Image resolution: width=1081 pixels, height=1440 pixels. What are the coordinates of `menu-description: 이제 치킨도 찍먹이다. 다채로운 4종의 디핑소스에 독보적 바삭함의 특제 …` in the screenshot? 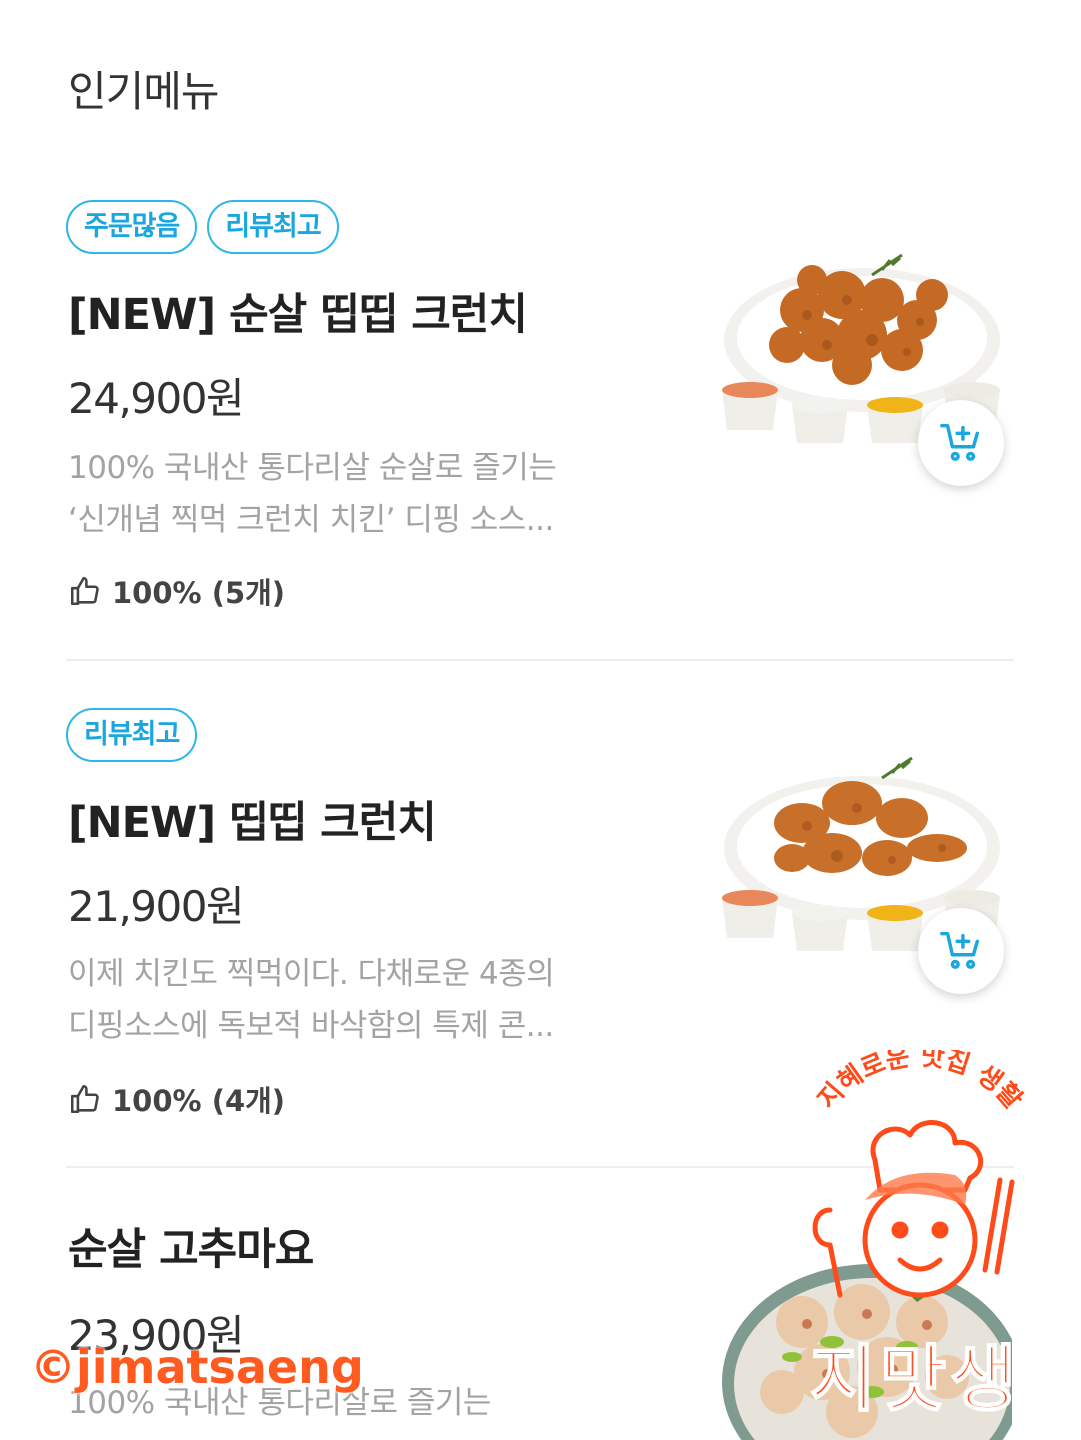 It's located at (363, 1000).